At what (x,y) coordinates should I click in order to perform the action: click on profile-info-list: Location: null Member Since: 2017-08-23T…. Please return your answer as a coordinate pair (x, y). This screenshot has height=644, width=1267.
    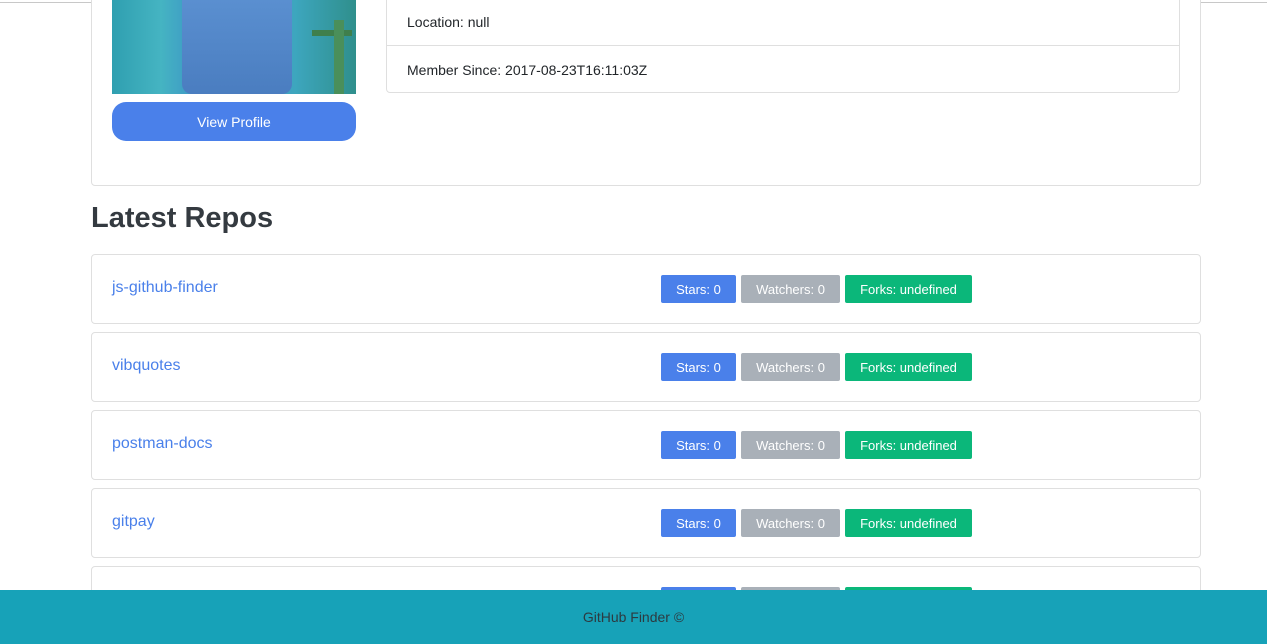
    Looking at the image, I should click on (783, 46).